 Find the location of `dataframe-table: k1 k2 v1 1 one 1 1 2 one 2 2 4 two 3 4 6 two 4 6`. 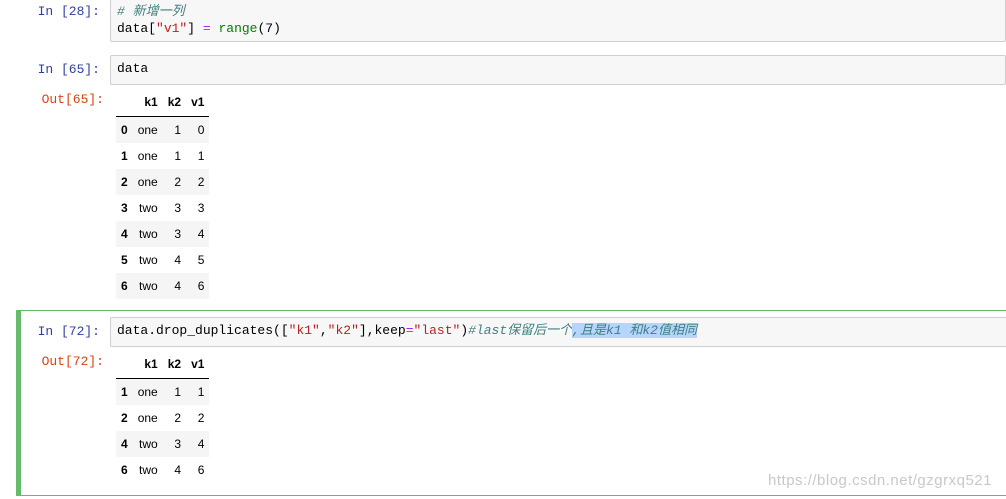

dataframe-table: k1 k2 v1 1 one 1 1 2 one 2 2 4 two 3 4 6 two 4 6 is located at coordinates (163, 416).